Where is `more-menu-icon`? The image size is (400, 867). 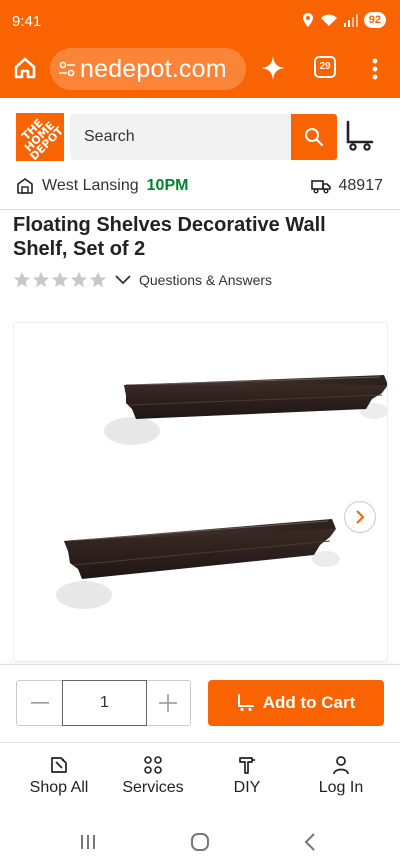
more-menu-icon is located at coordinates (375, 69).